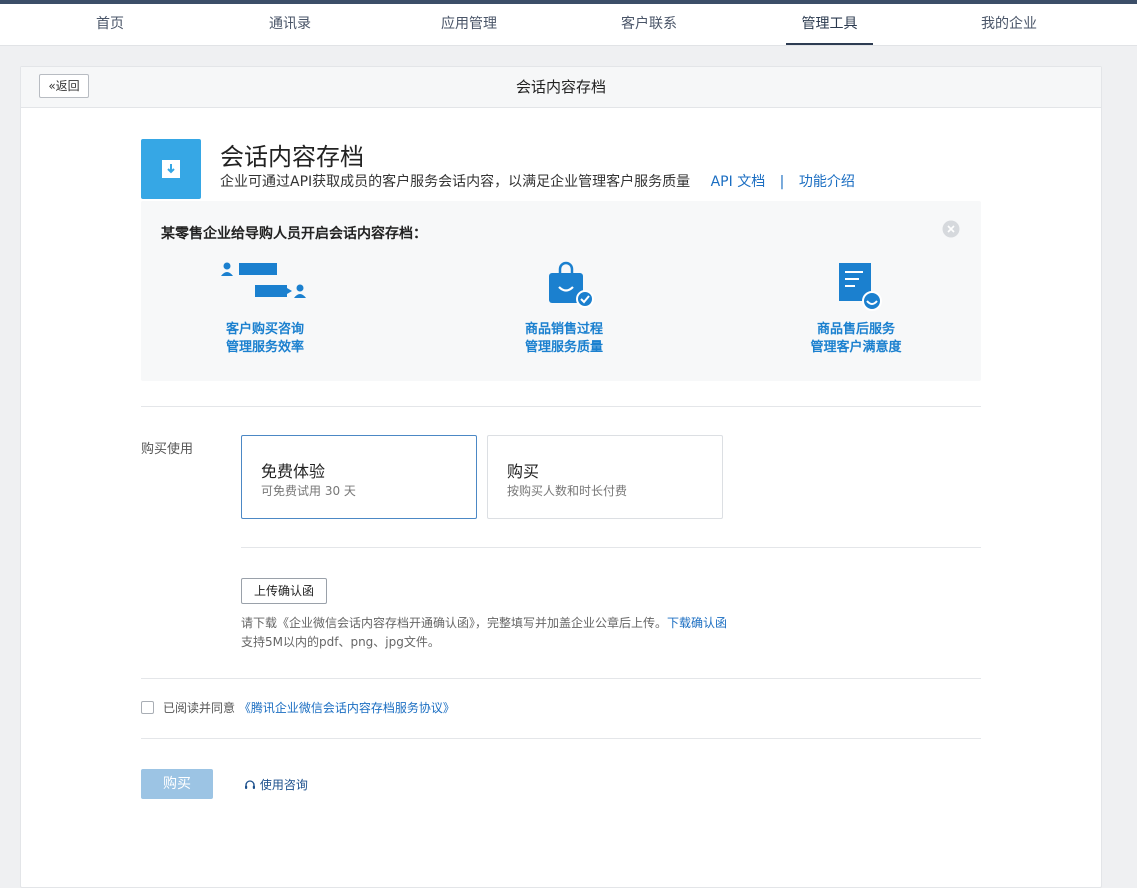 The width and height of the screenshot is (1137, 888). What do you see at coordinates (469, 24) in the screenshot?
I see `nav-app-management: 应用管理` at bounding box center [469, 24].